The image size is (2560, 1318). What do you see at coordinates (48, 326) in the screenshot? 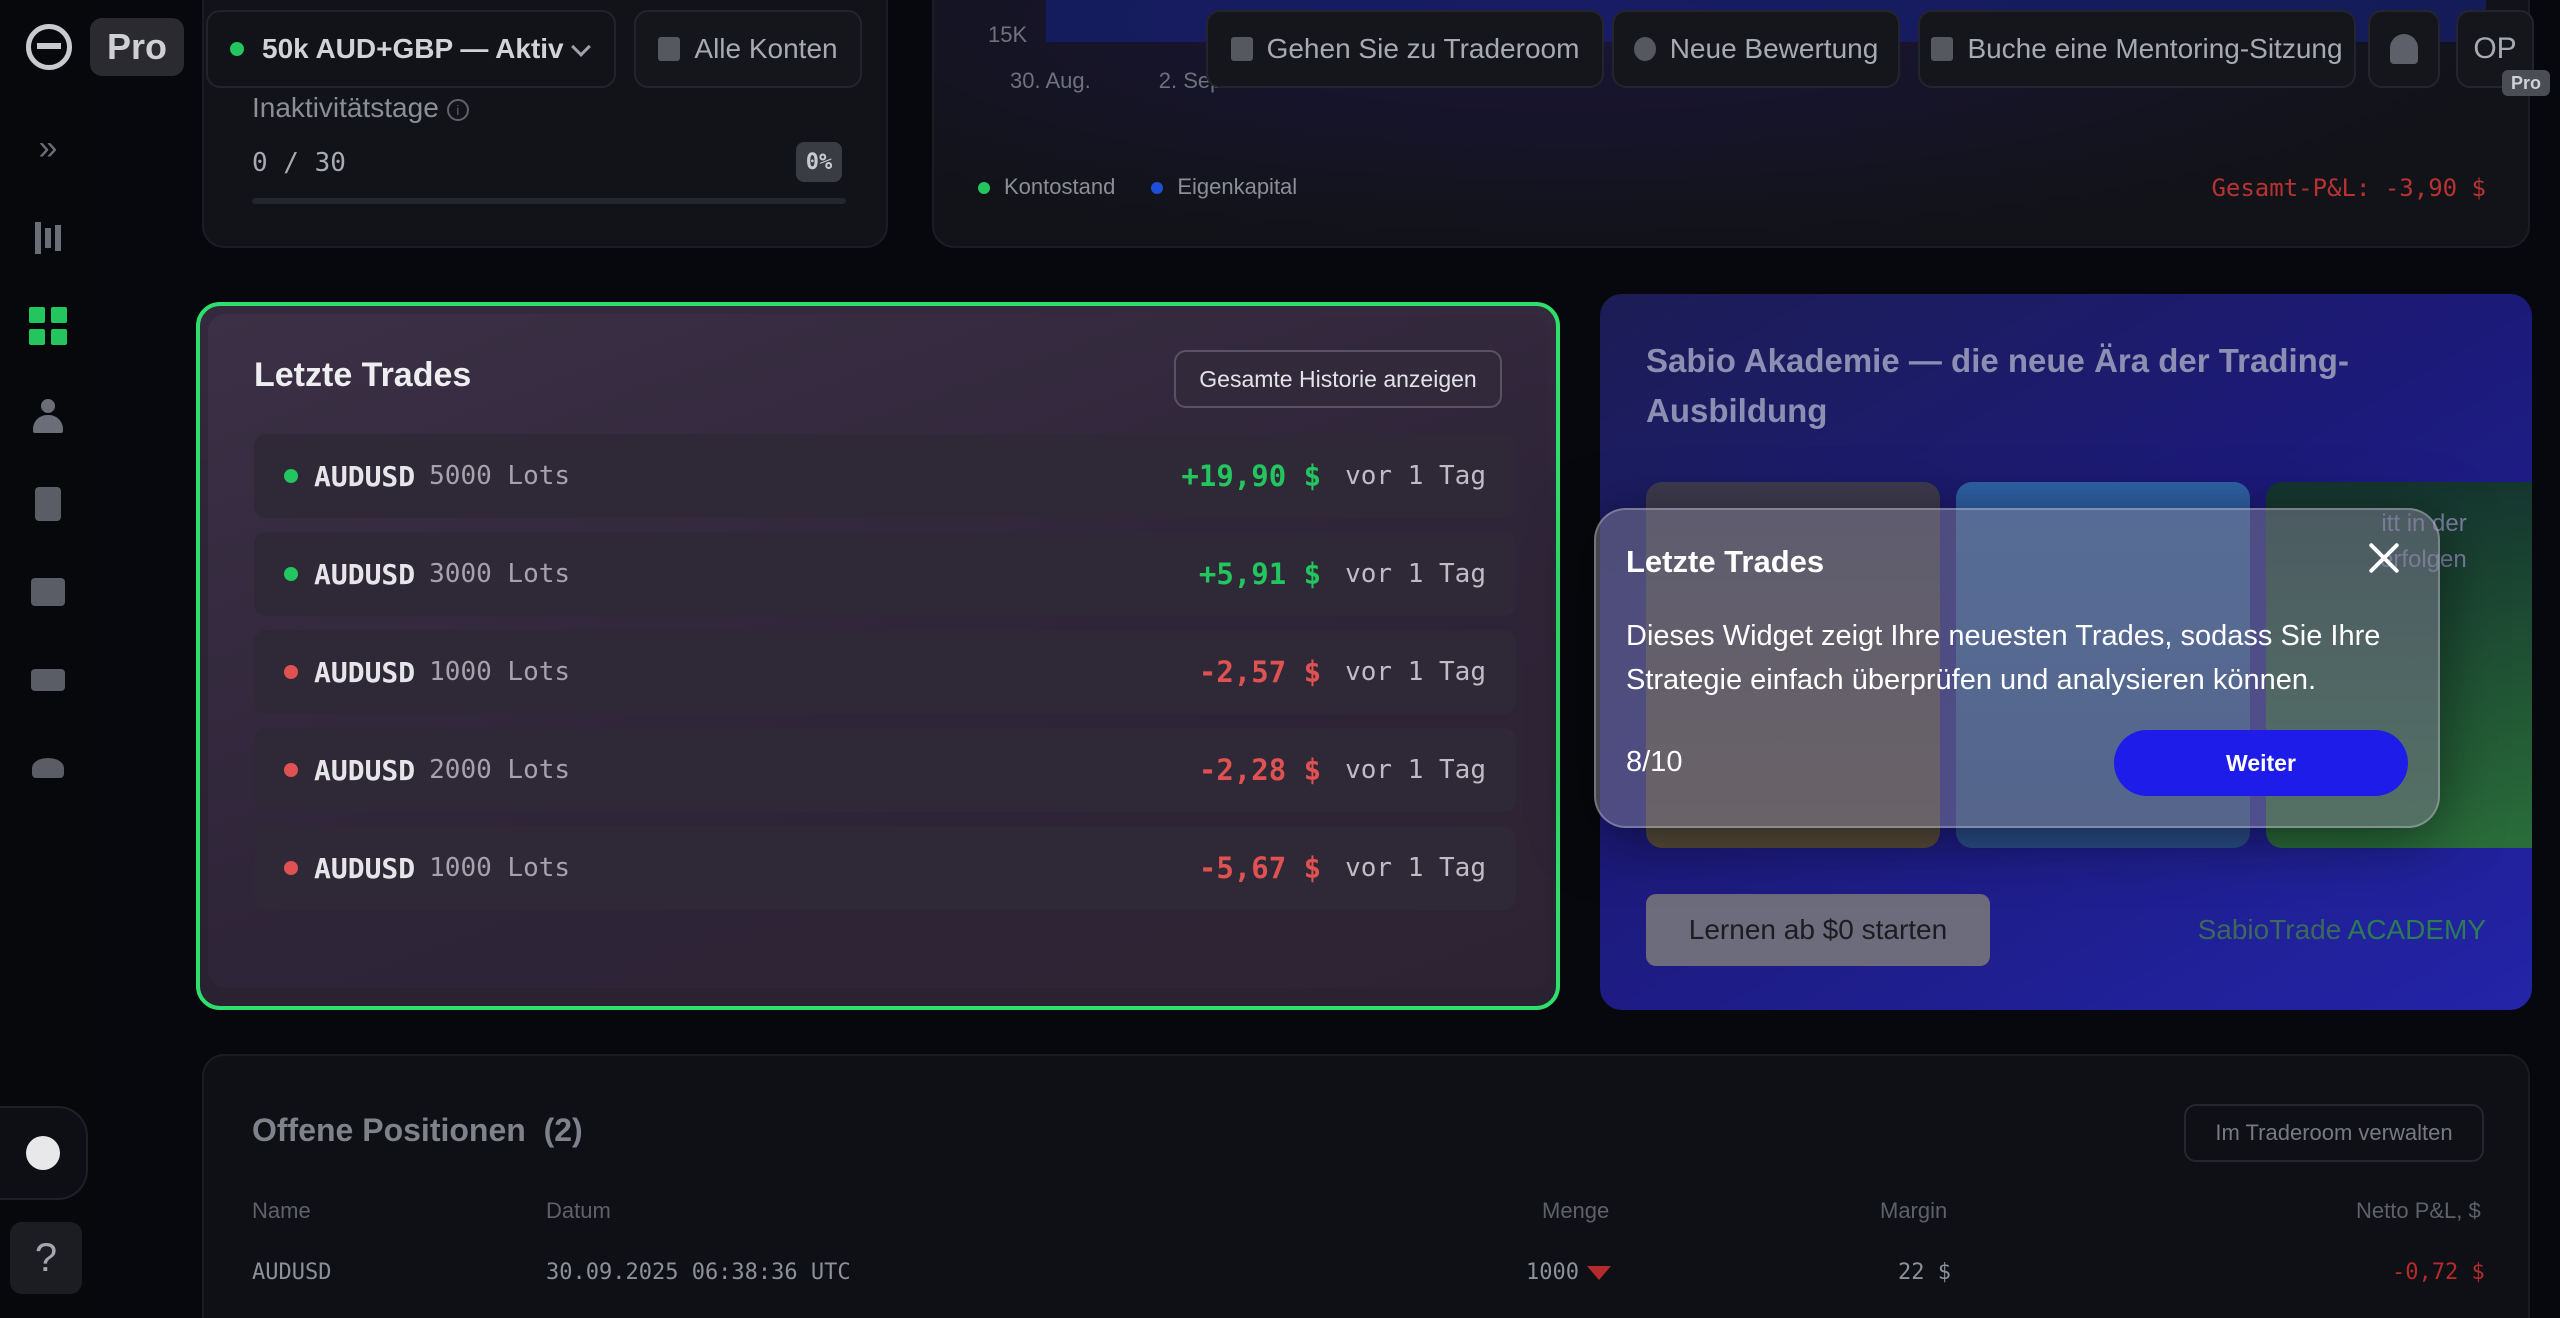
I see `dashboard-icon` at bounding box center [48, 326].